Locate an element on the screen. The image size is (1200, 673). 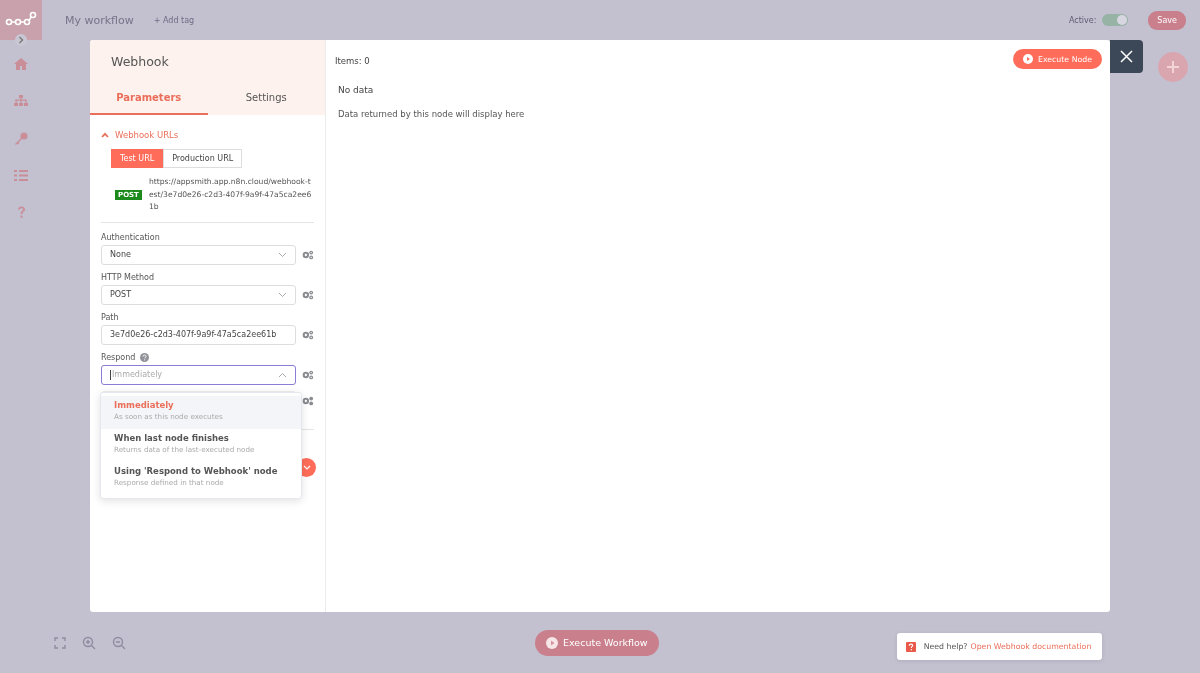
zoom-in-icon is located at coordinates (89, 642).